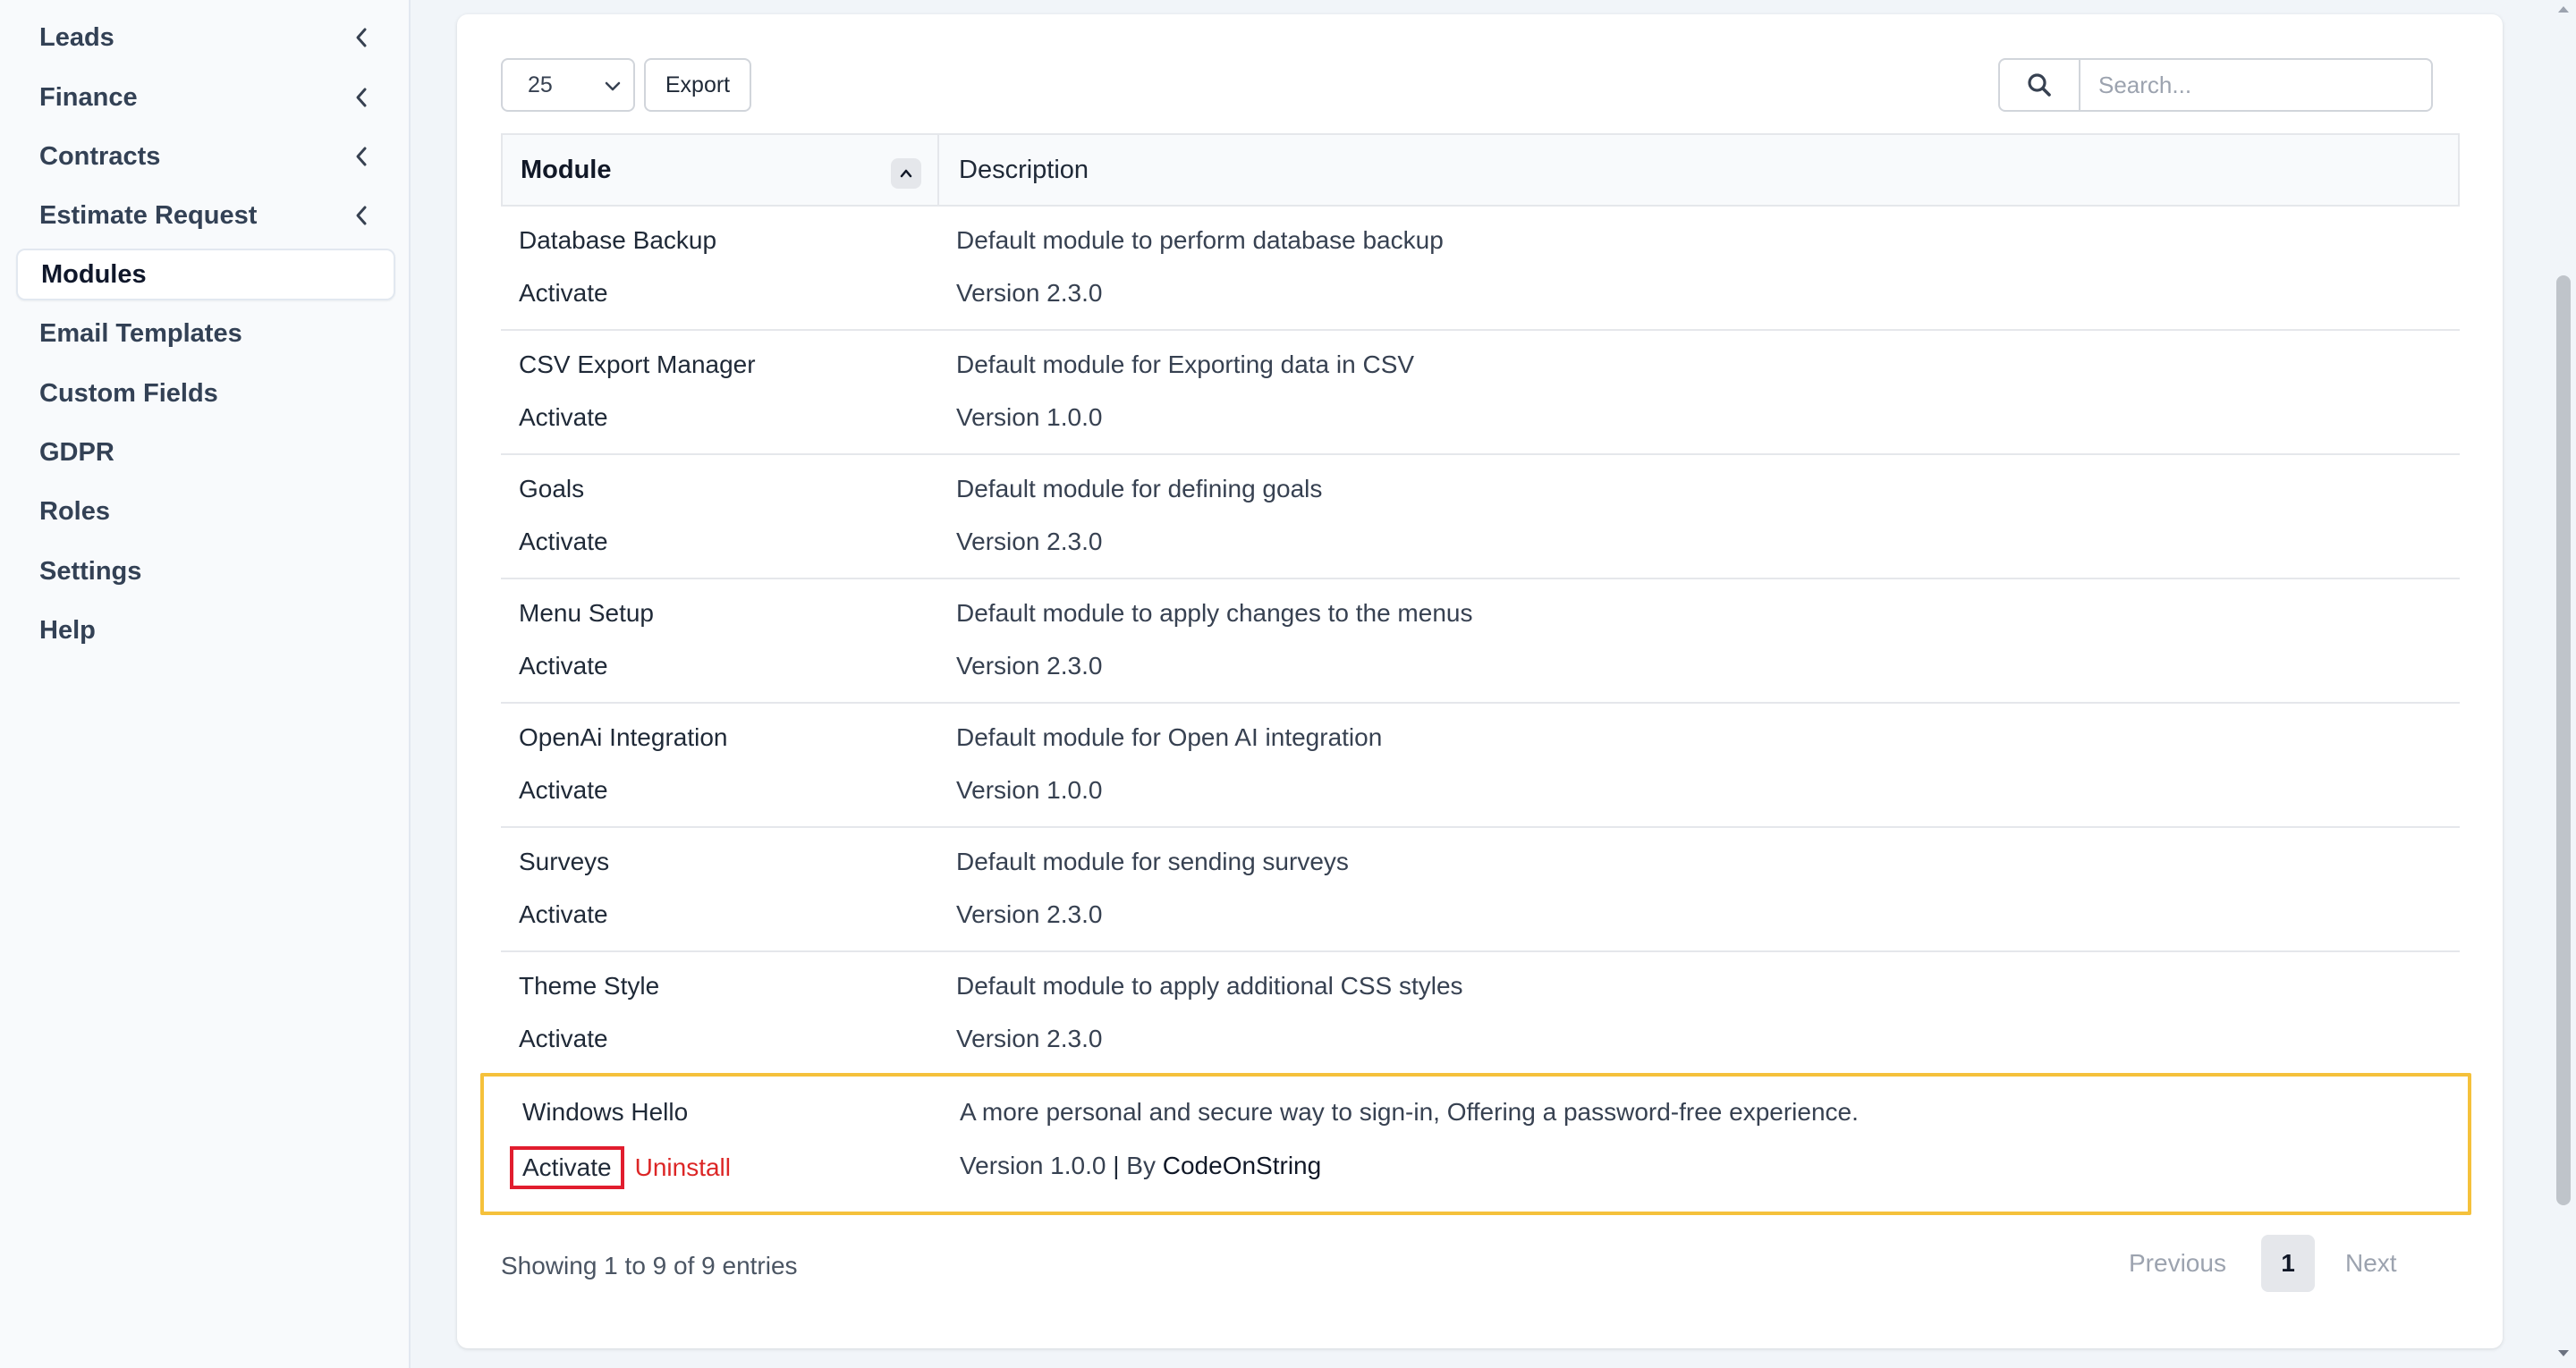 The height and width of the screenshot is (1368, 2576). What do you see at coordinates (721, 170) in the screenshot?
I see `column-header-module: Module` at bounding box center [721, 170].